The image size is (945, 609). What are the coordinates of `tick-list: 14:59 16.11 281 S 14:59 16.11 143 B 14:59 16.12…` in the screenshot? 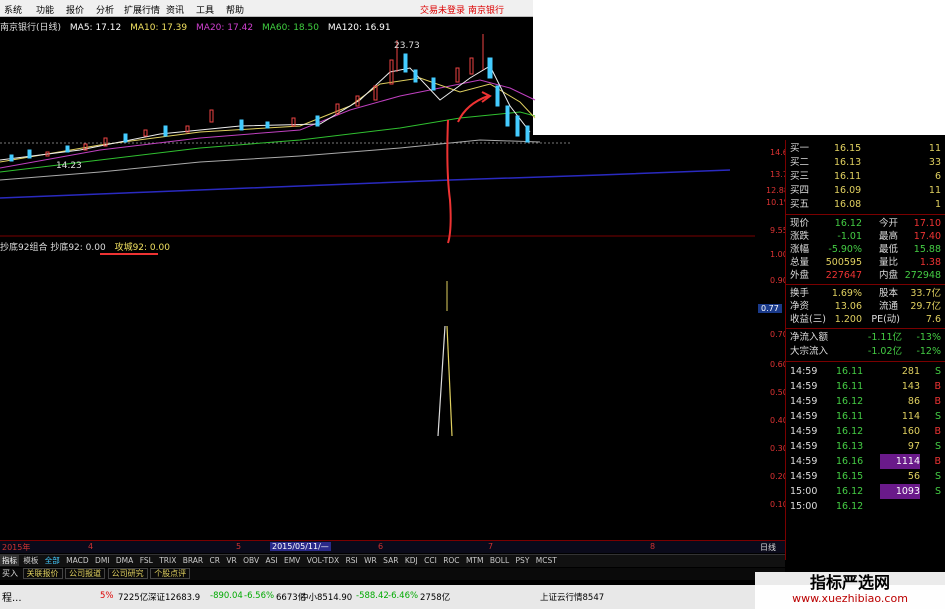 It's located at (865, 439).